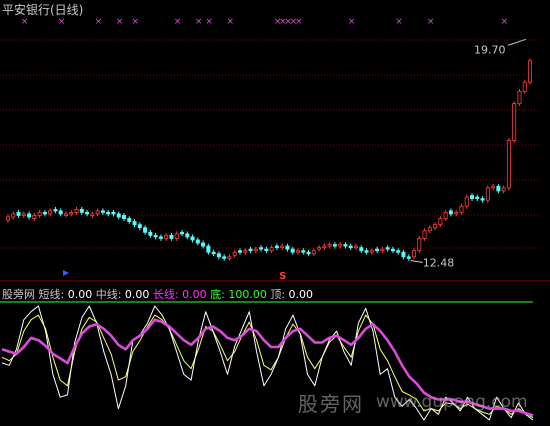  What do you see at coordinates (62, 22) in the screenshot?
I see `x-marker-1: ×` at bounding box center [62, 22].